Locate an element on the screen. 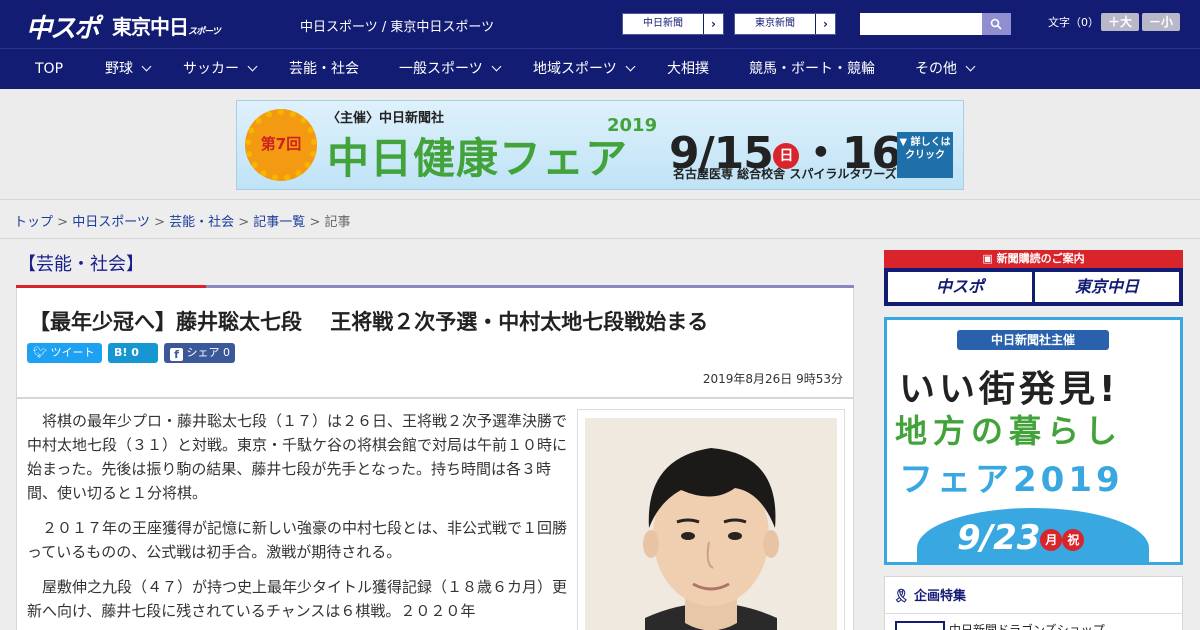 This screenshot has width=1200, height=630. ribbon-icon: 🎗︎ is located at coordinates (901, 596).